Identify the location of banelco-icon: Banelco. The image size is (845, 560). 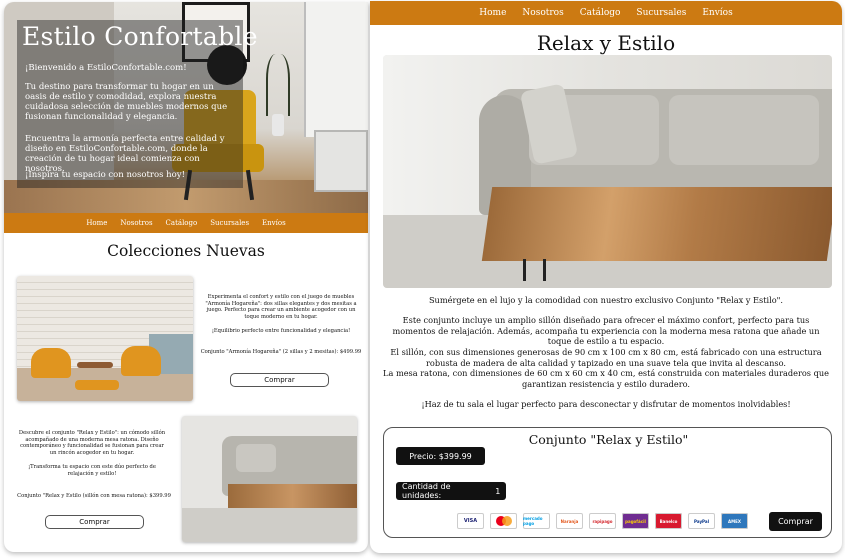
(668, 521).